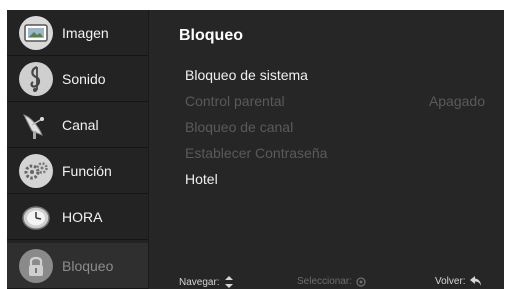  Describe the element at coordinates (335, 129) in the screenshot. I see `menu-item-bloqueo-de-canal: Bloqueo de canal` at that location.